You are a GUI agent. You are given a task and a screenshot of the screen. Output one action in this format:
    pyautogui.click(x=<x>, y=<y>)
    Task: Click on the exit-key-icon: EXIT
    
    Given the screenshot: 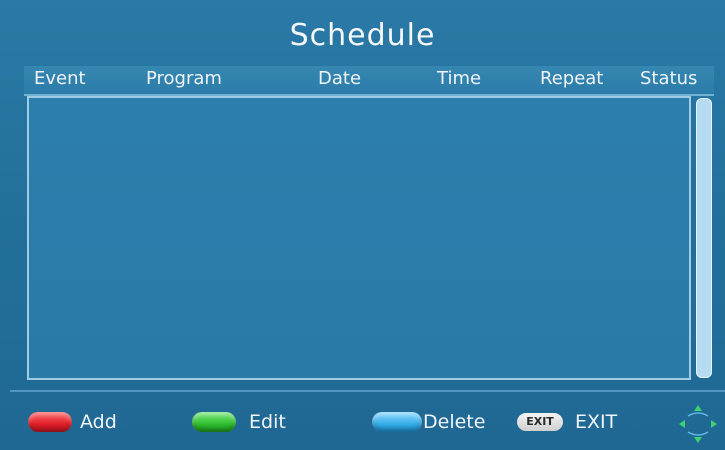 What is the action you would take?
    pyautogui.click(x=540, y=422)
    